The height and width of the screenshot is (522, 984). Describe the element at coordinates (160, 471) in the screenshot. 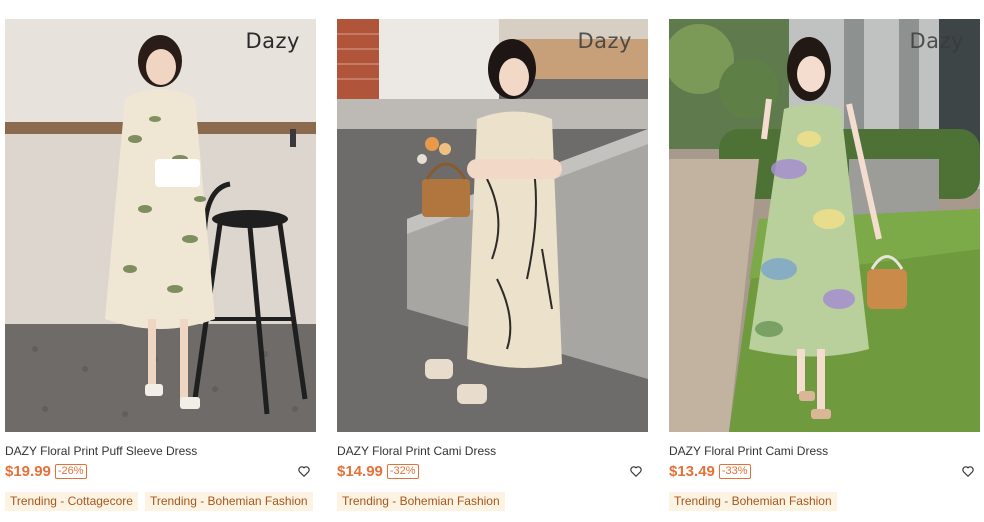

I see `price-row: $19.99 -26%` at that location.